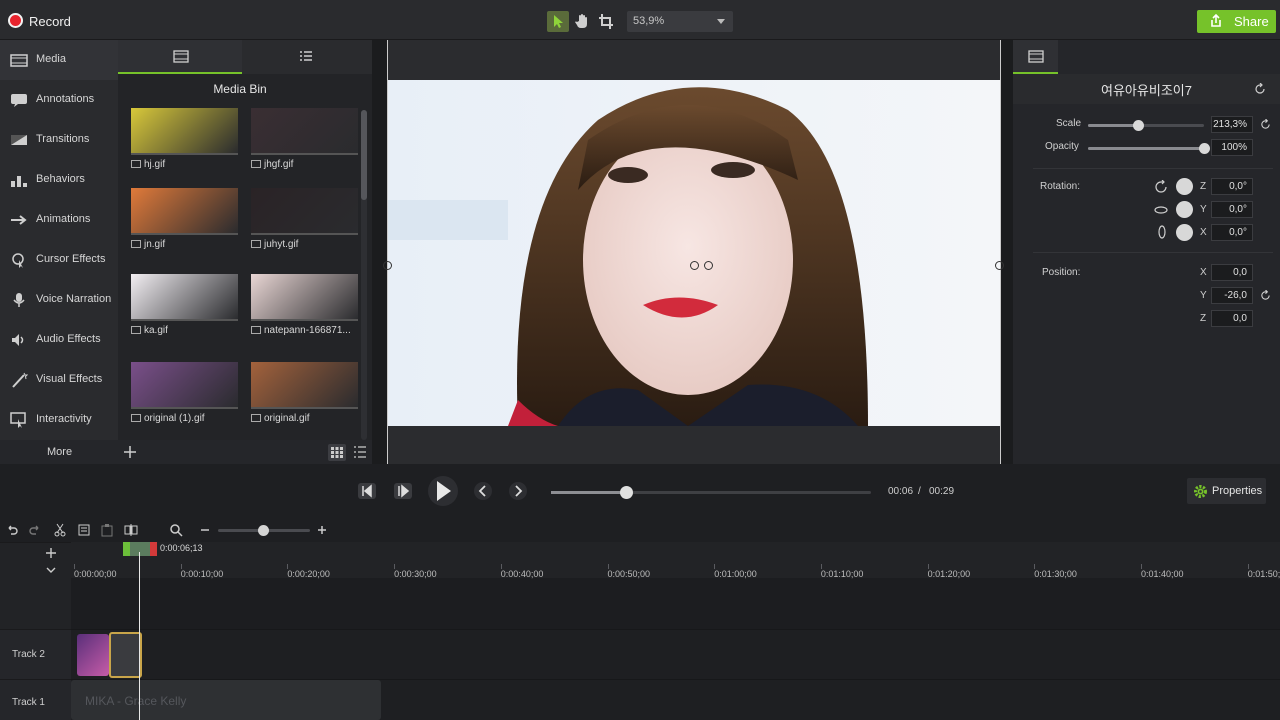 The width and height of the screenshot is (1280, 720). Describe the element at coordinates (306, 57) in the screenshot. I see `tab-media-list` at that location.